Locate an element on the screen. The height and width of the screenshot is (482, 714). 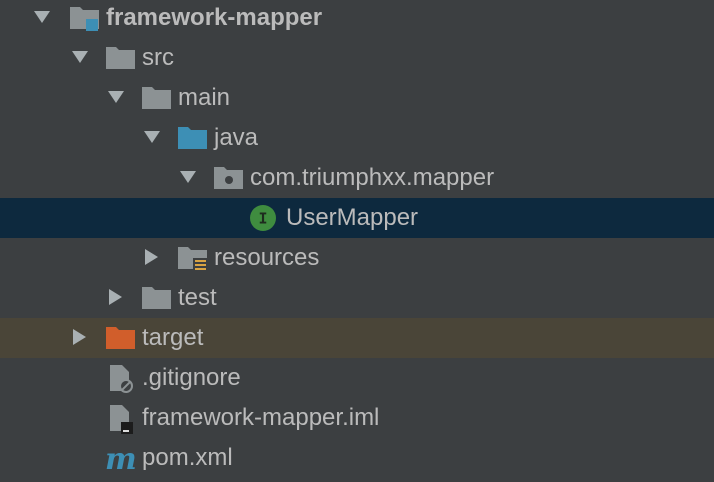
module-folder-icon is located at coordinates (84, 19).